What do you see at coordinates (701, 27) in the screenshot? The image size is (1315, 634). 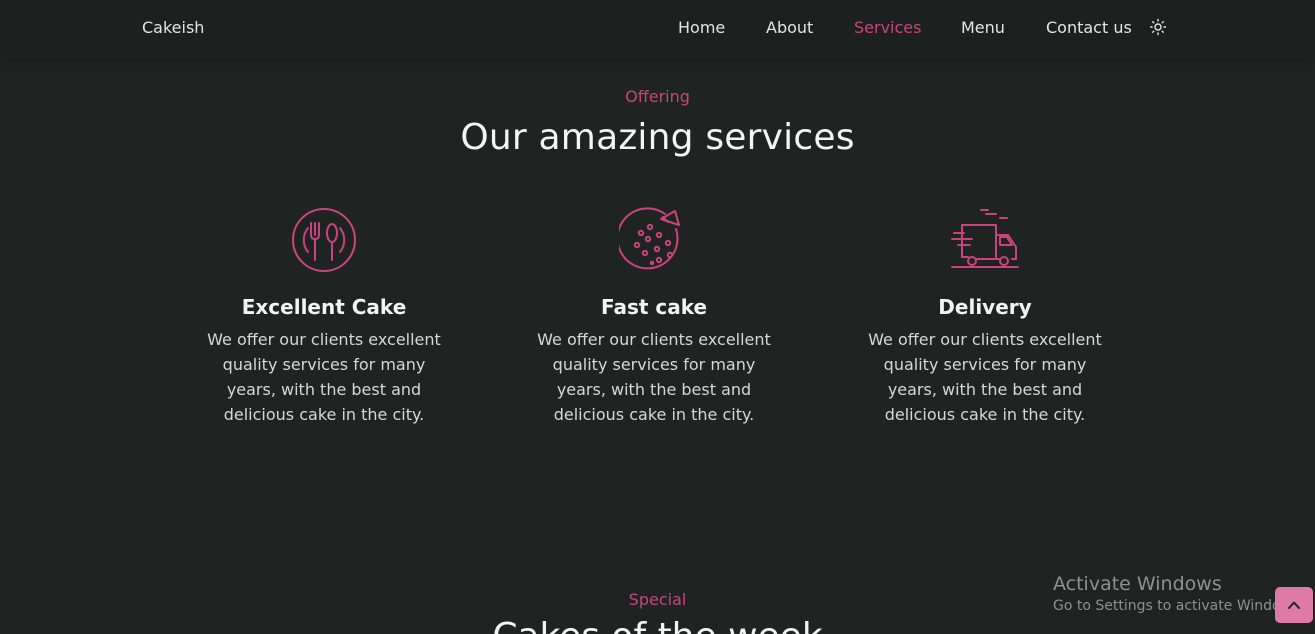 I see `nav-link-home: Home` at bounding box center [701, 27].